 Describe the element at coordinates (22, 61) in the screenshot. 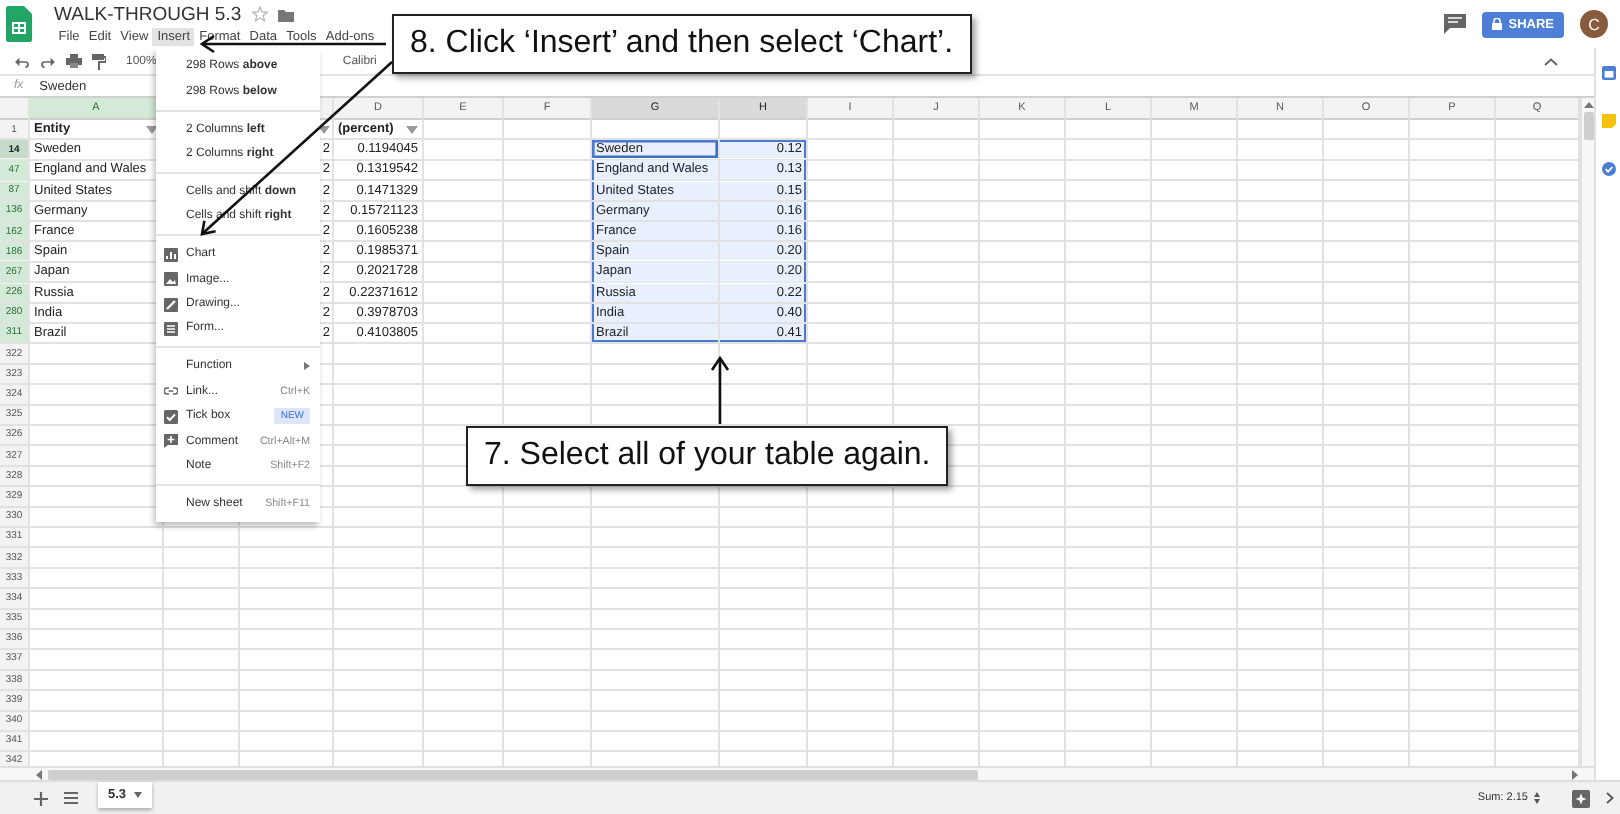

I see `undo-icon` at that location.